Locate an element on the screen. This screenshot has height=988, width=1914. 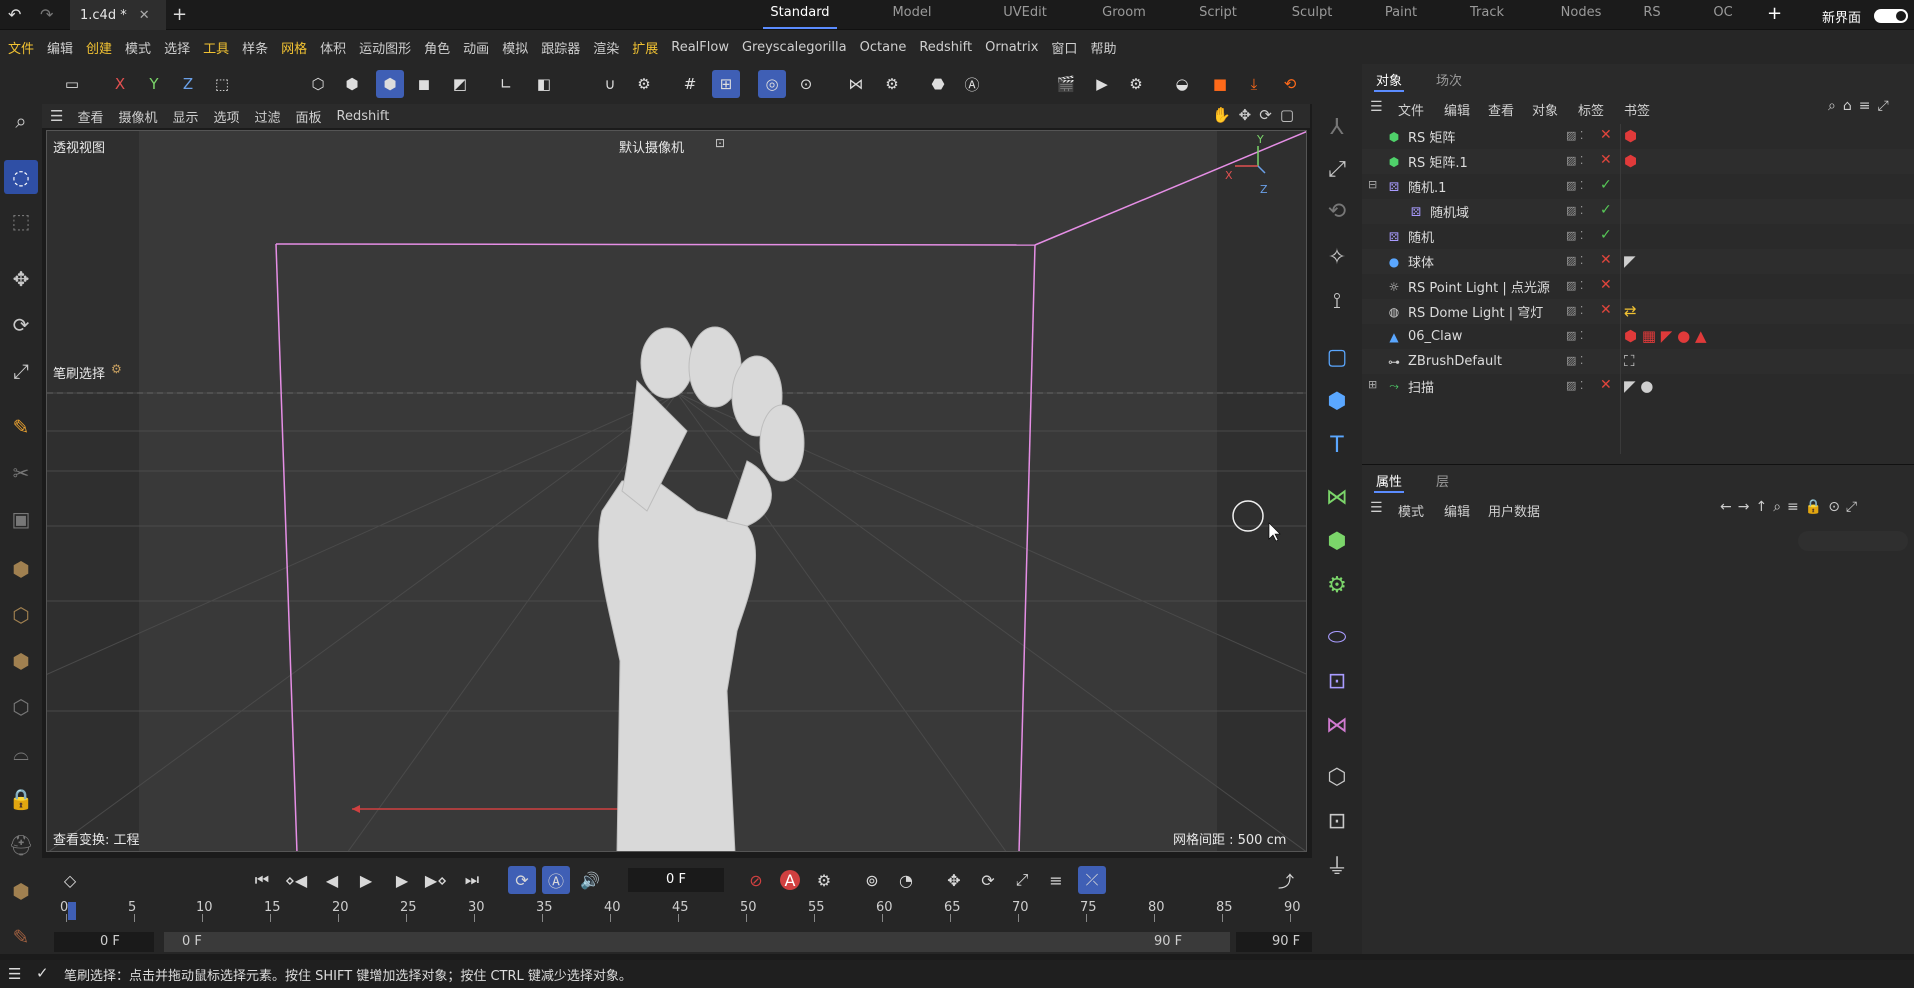
redshift-render-icon: ■ is located at coordinates (1220, 84).